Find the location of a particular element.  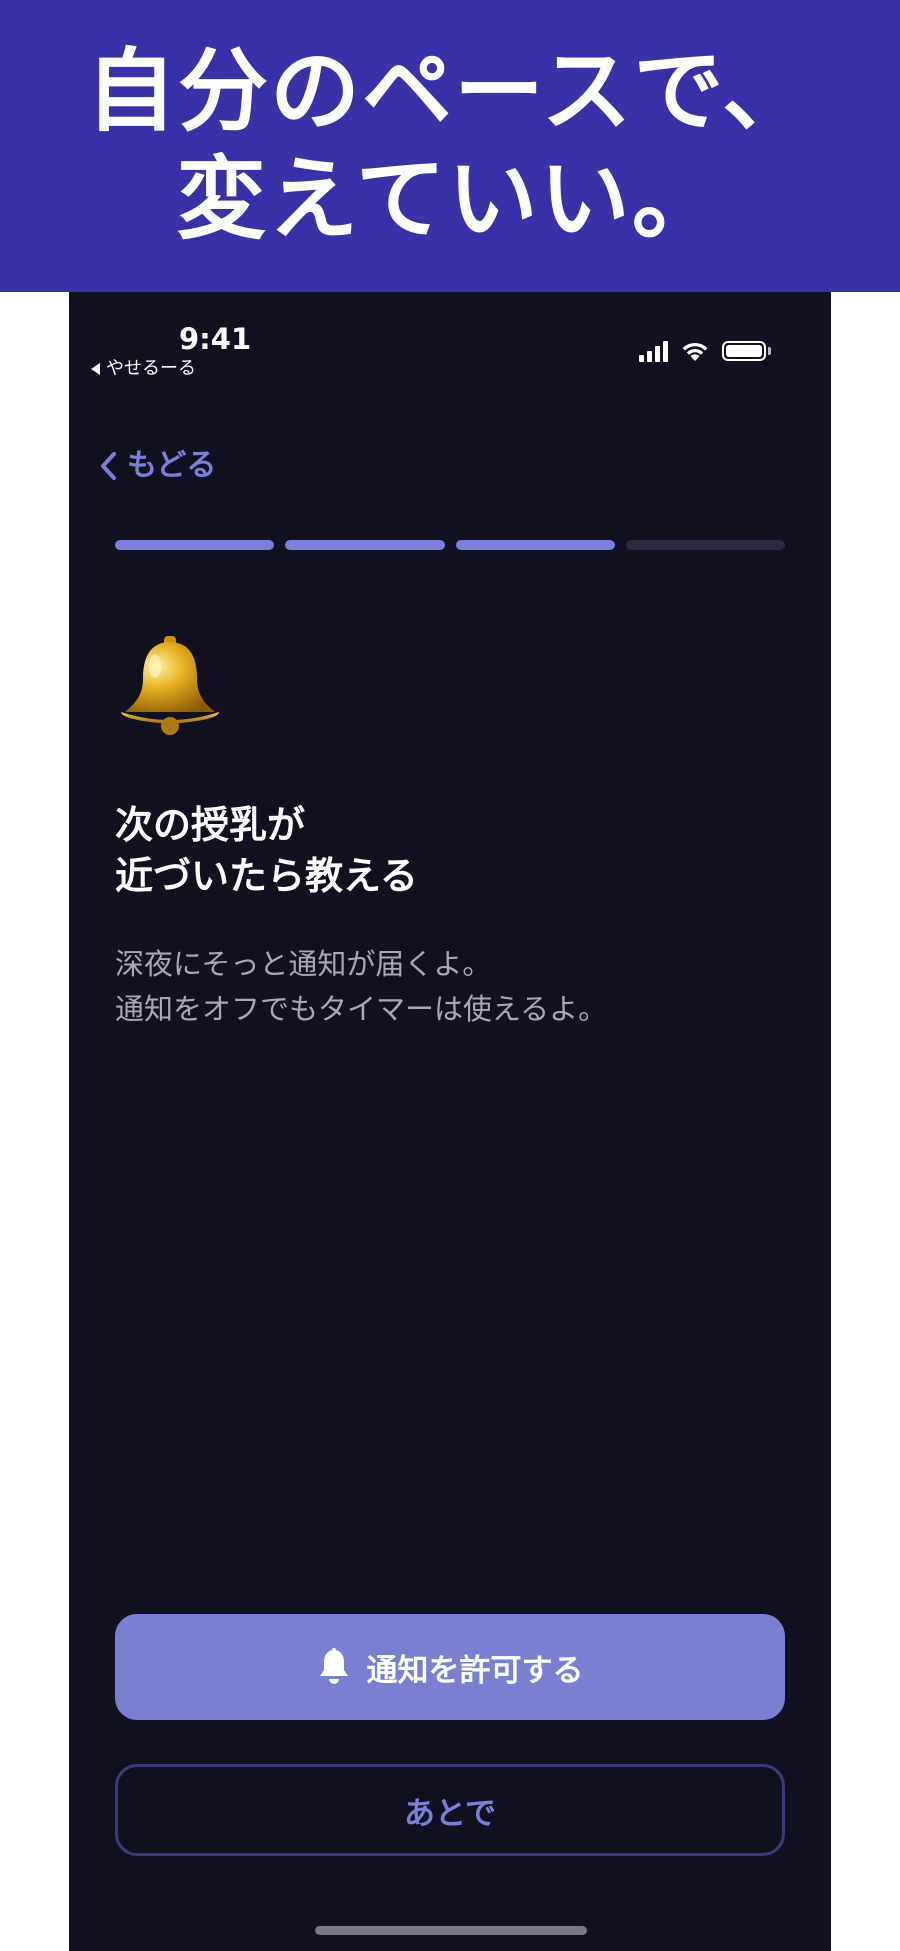

home-indicator is located at coordinates (451, 1930).